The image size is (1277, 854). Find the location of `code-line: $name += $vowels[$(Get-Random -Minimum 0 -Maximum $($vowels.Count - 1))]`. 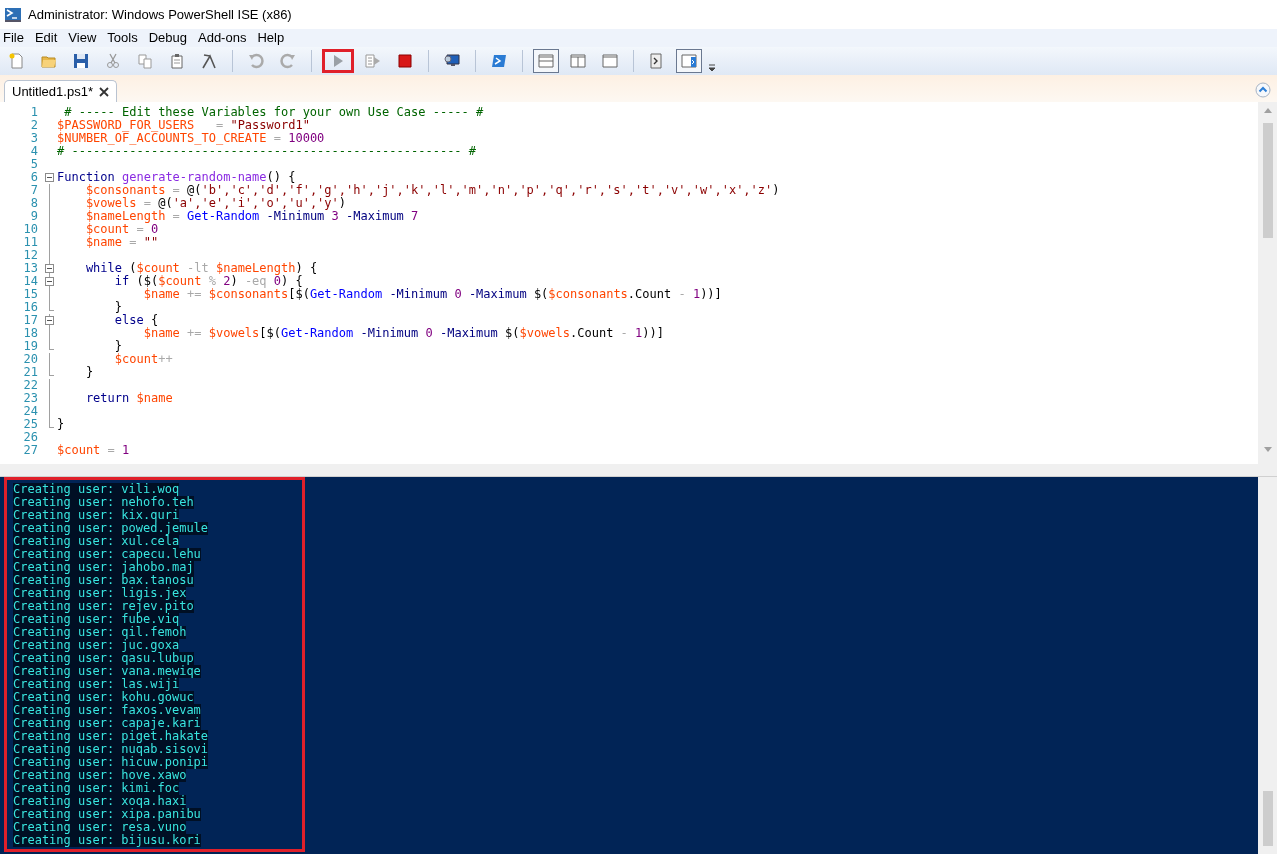

code-line: $name += $vowels[$(Get-Random -Minimum 0 -Maximum $($vowels.Count - 1))] is located at coordinates (403, 333).